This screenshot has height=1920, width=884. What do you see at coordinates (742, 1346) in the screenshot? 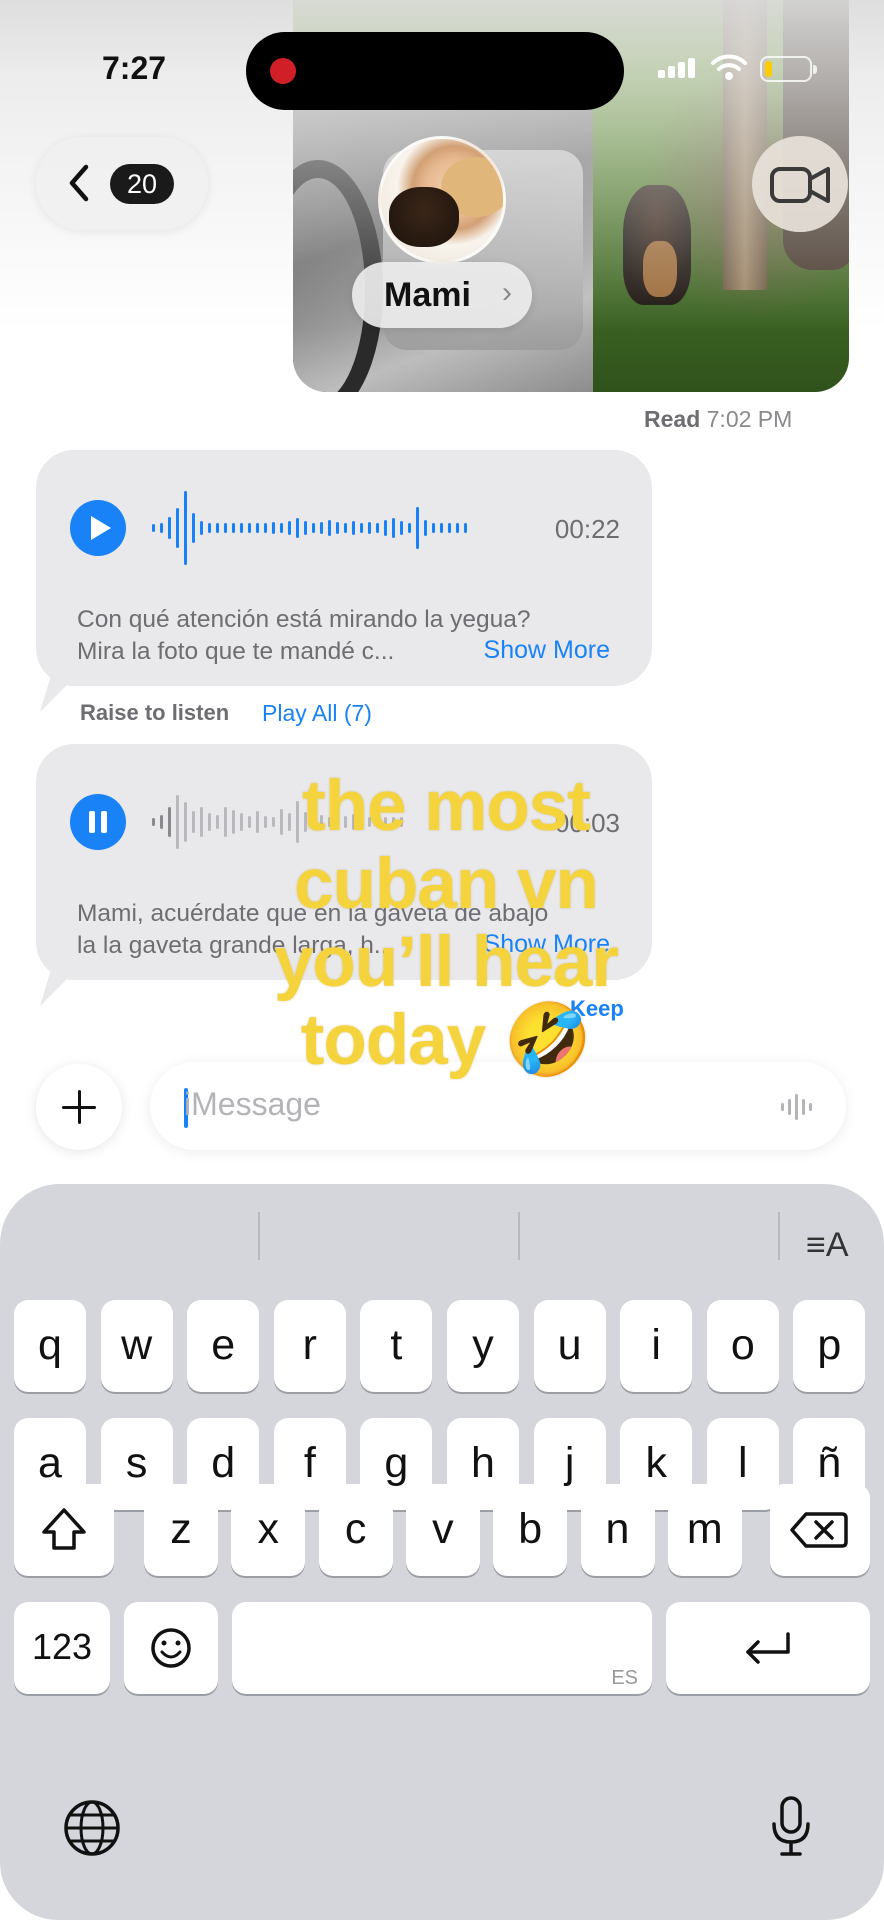
I see `key-o: o` at bounding box center [742, 1346].